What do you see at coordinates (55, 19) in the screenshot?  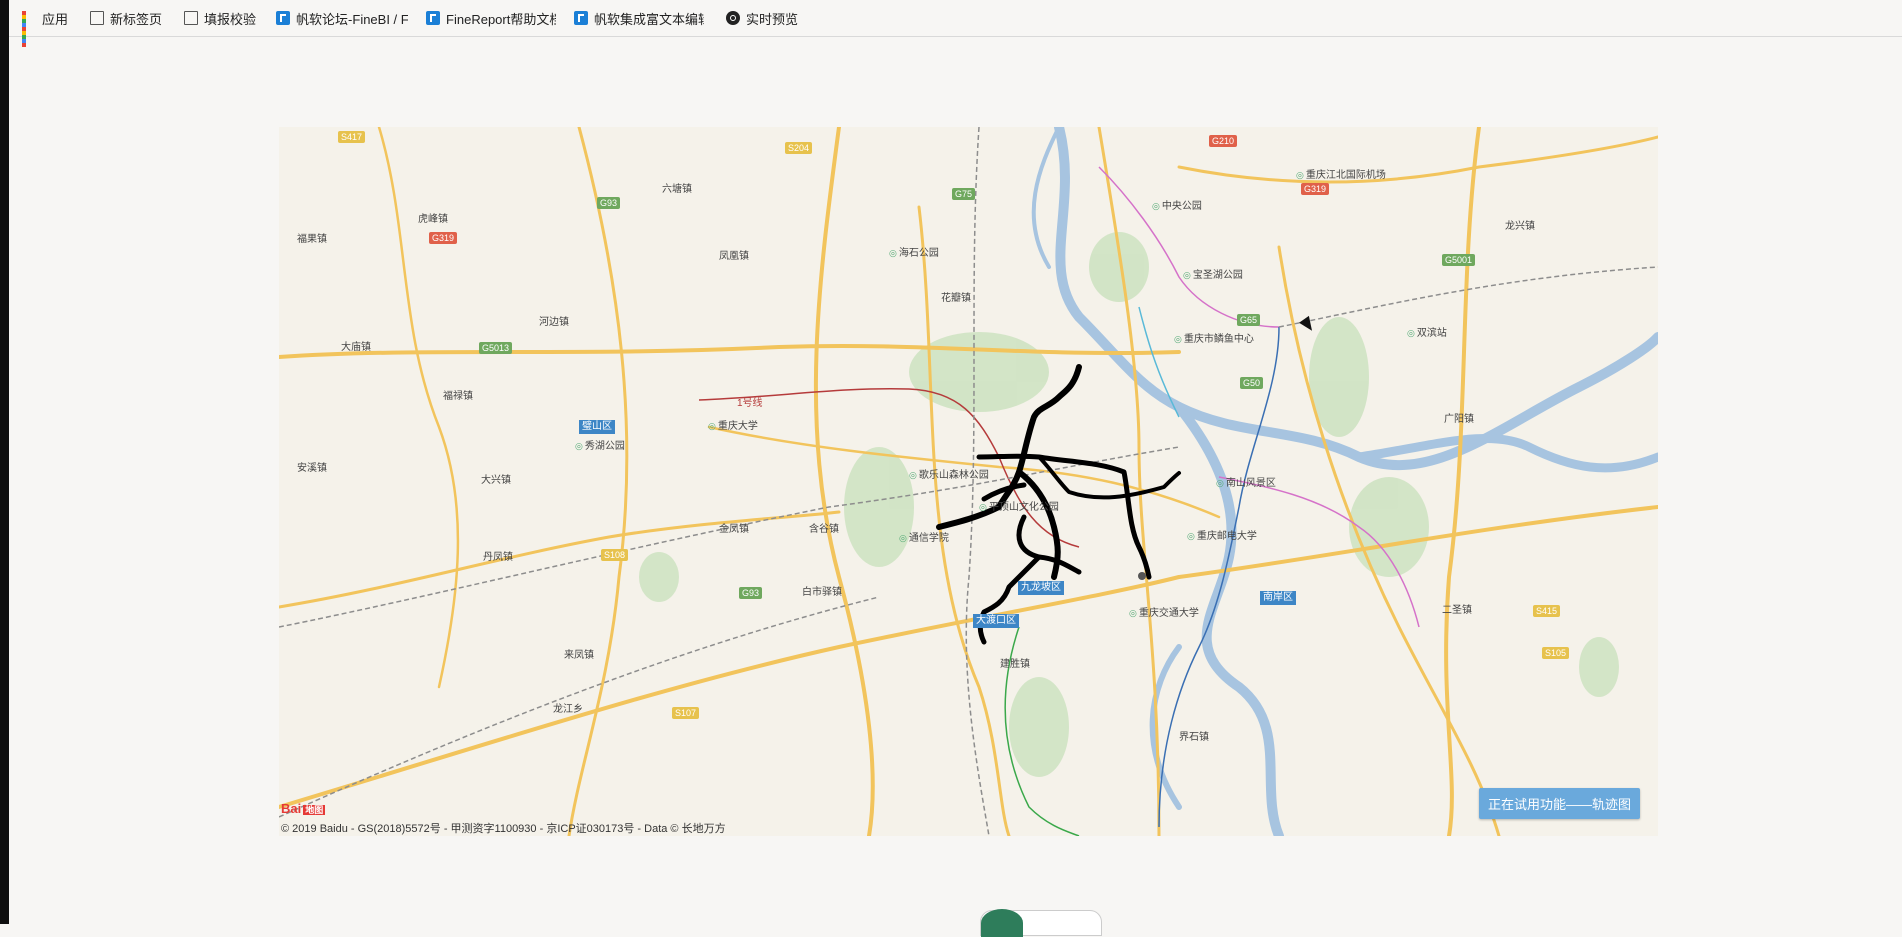 I see `bookmark-label: 应用` at bounding box center [55, 19].